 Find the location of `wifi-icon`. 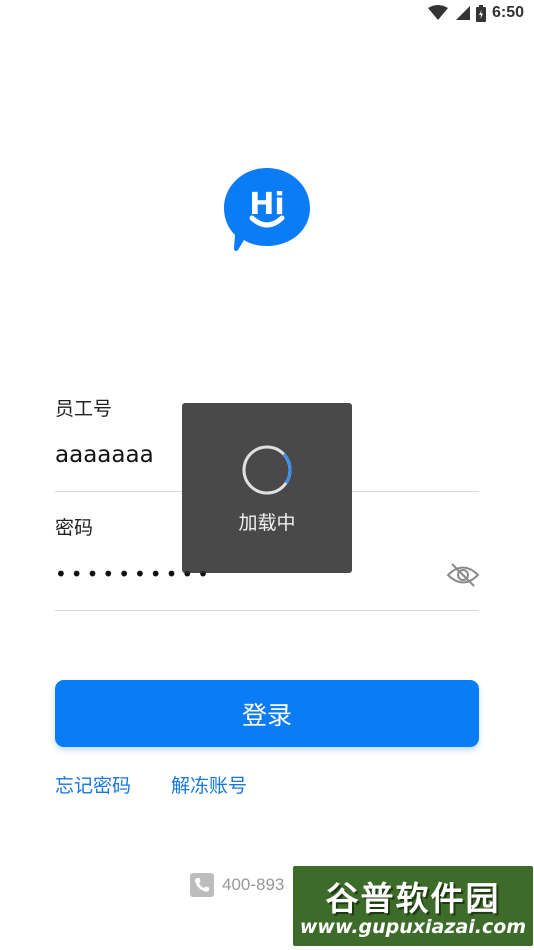

wifi-icon is located at coordinates (437, 12).